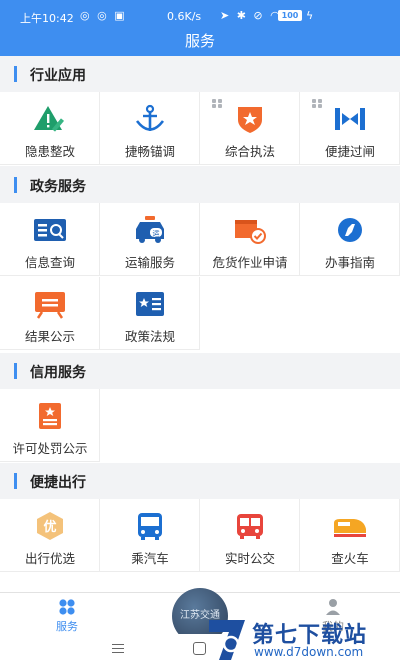 The height and width of the screenshot is (666, 400). I want to click on grid-item-label: 出行优选, so click(49, 558).